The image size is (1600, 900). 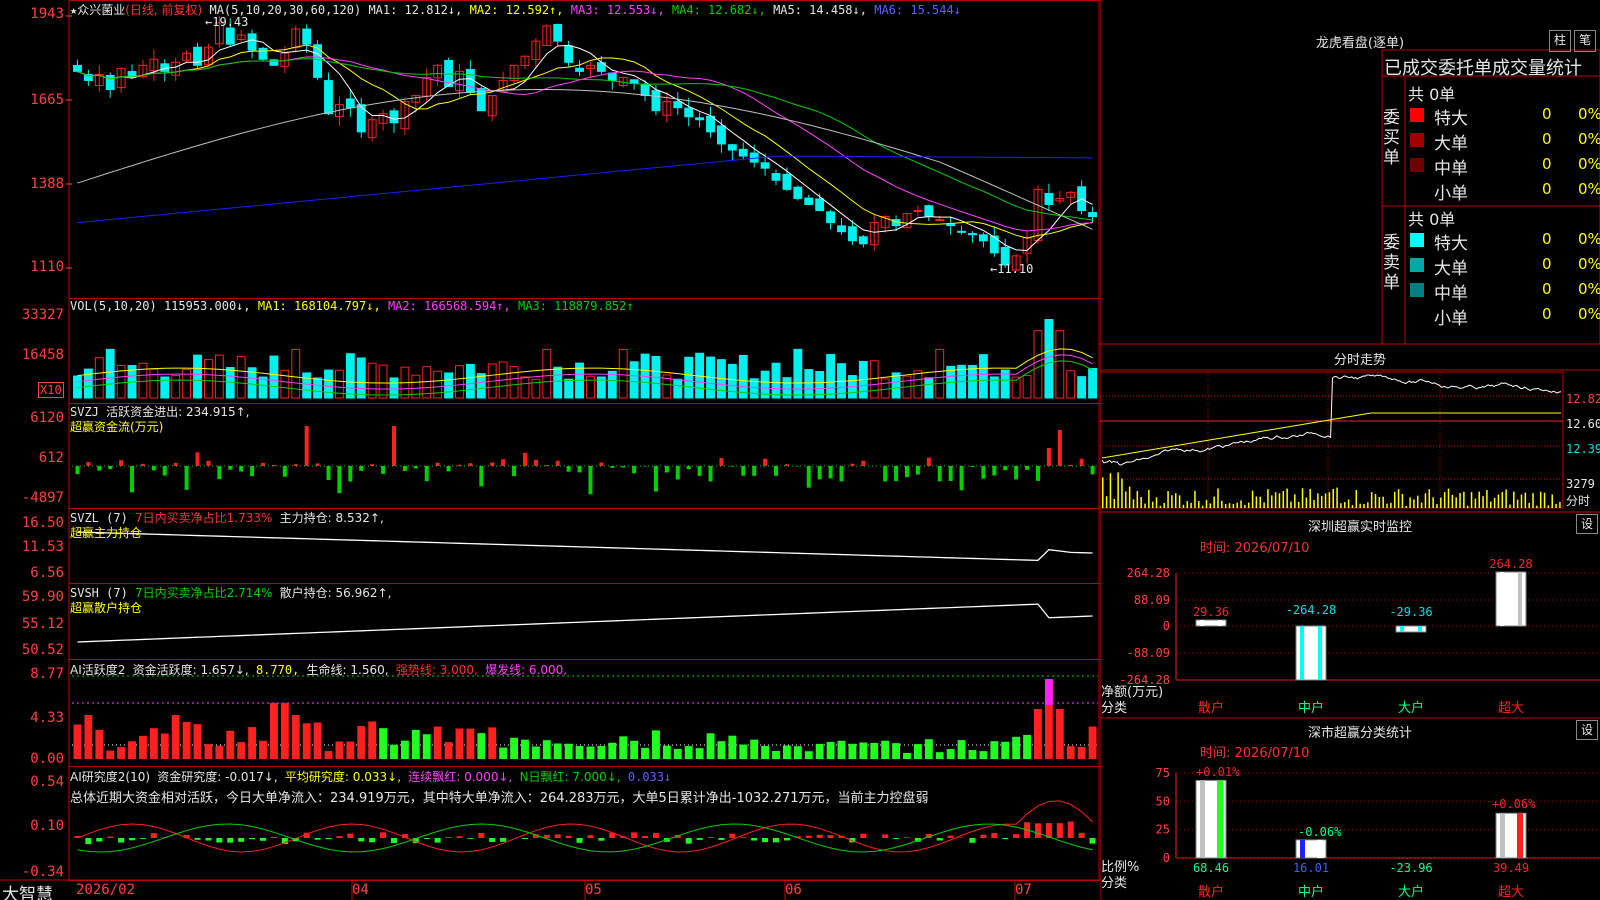 I want to click on pen-mode-button: 笔, so click(x=1585, y=41).